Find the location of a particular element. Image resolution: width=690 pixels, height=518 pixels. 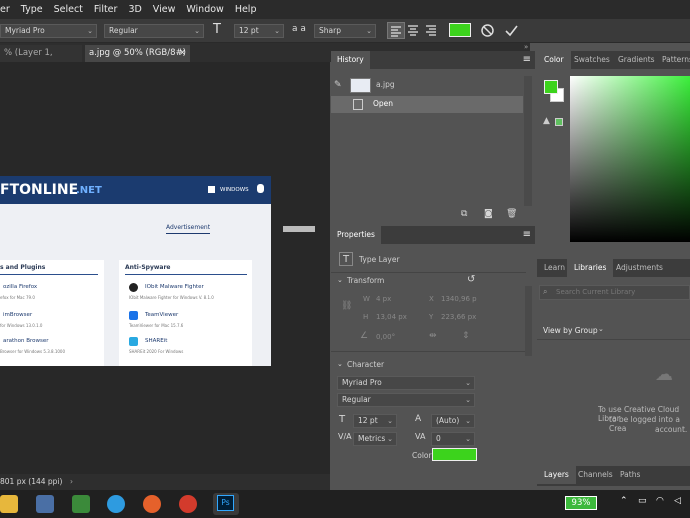

x-field: 1340,96 p is located at coordinates (459, 299).